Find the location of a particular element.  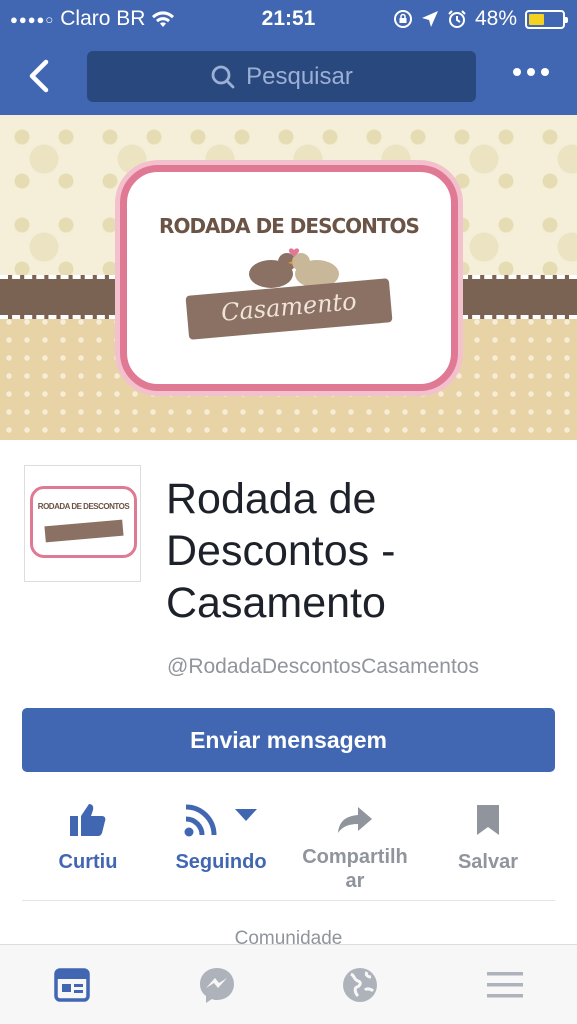

page-name-line: Descontos - is located at coordinates (281, 551).